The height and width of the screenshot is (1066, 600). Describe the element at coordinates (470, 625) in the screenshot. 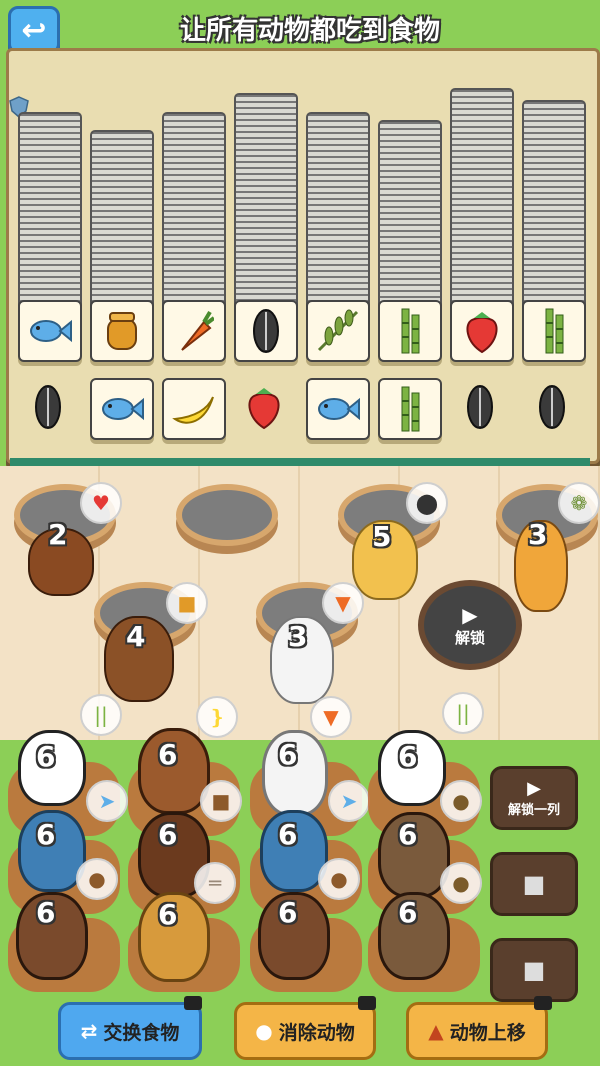

I see `unlock-table-button: ▶ 解锁` at that location.